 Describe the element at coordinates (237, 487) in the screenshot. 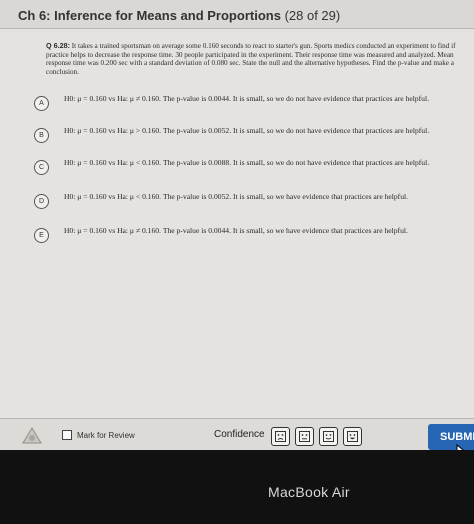

I see `laptop-bezel` at that location.